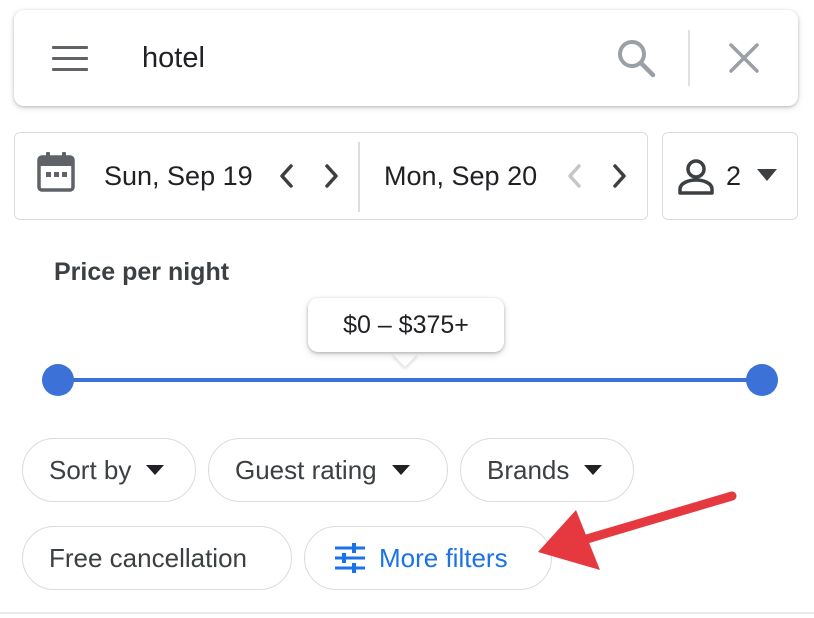 Image resolution: width=814 pixels, height=618 pixels. What do you see at coordinates (696, 177) in the screenshot?
I see `person-icon` at bounding box center [696, 177].